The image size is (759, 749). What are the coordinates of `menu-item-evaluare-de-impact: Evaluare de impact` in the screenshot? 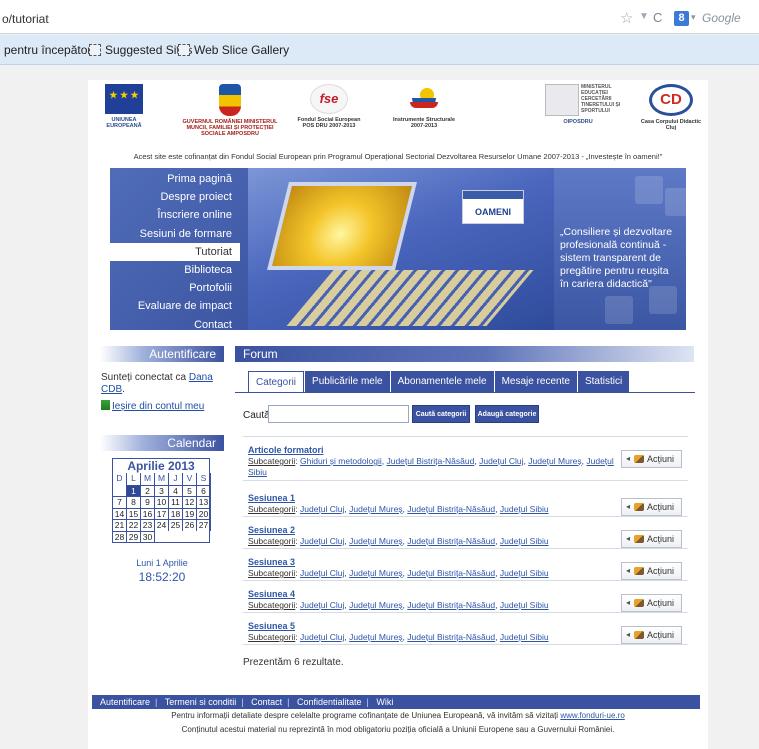 It's located at (175, 306).